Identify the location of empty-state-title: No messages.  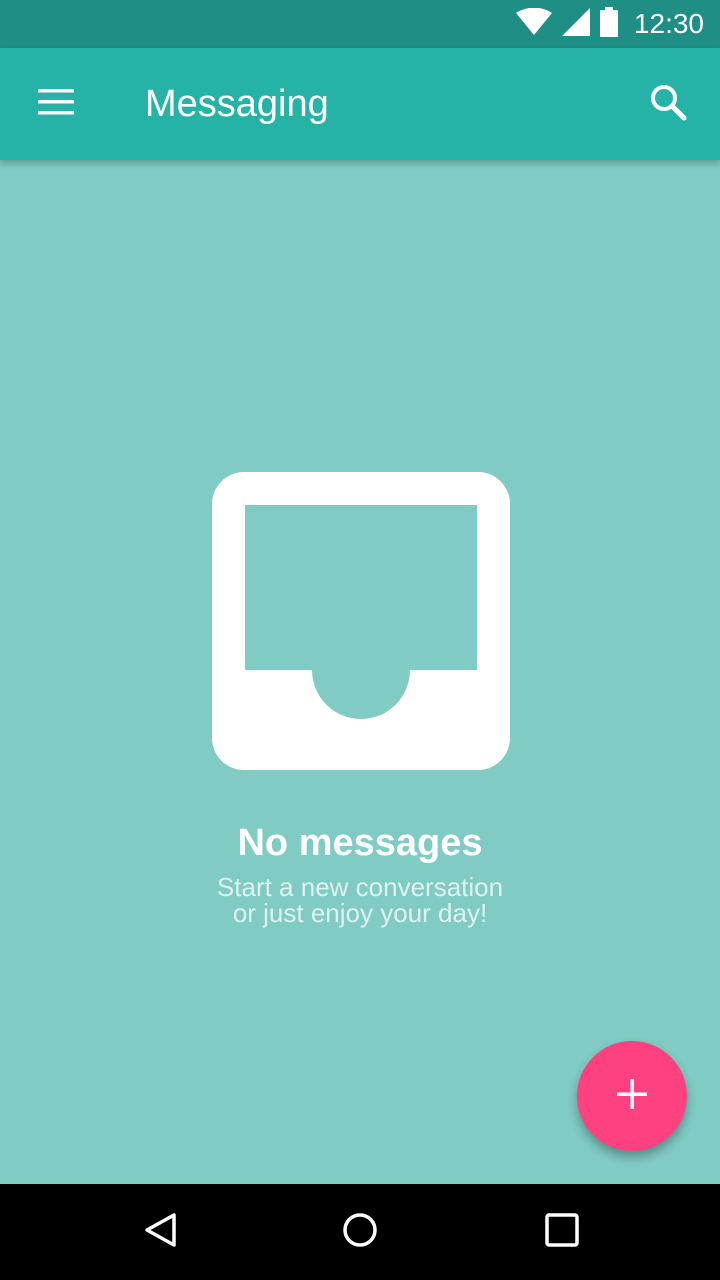
(360, 843).